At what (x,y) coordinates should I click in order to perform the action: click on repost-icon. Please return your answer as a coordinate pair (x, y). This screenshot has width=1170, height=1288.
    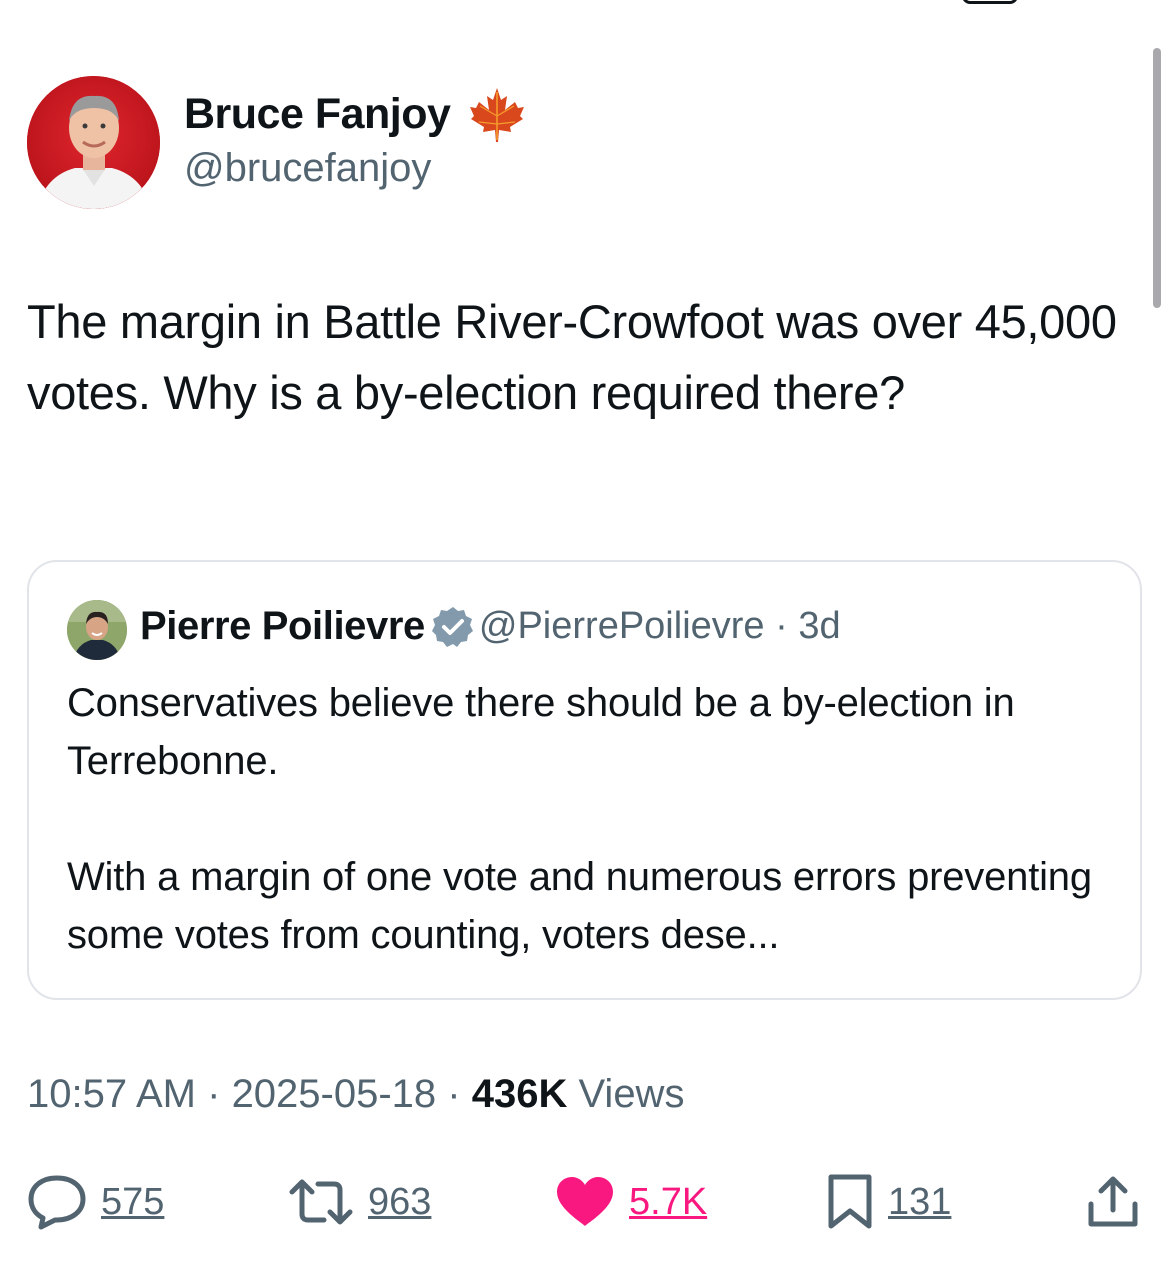
    Looking at the image, I should click on (321, 1202).